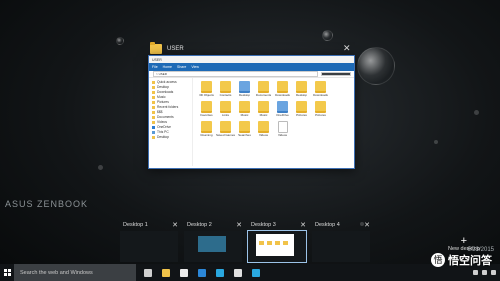 This screenshot has height=281, width=500. I want to click on taskbar: Search the web and Windows, so click(250, 272).